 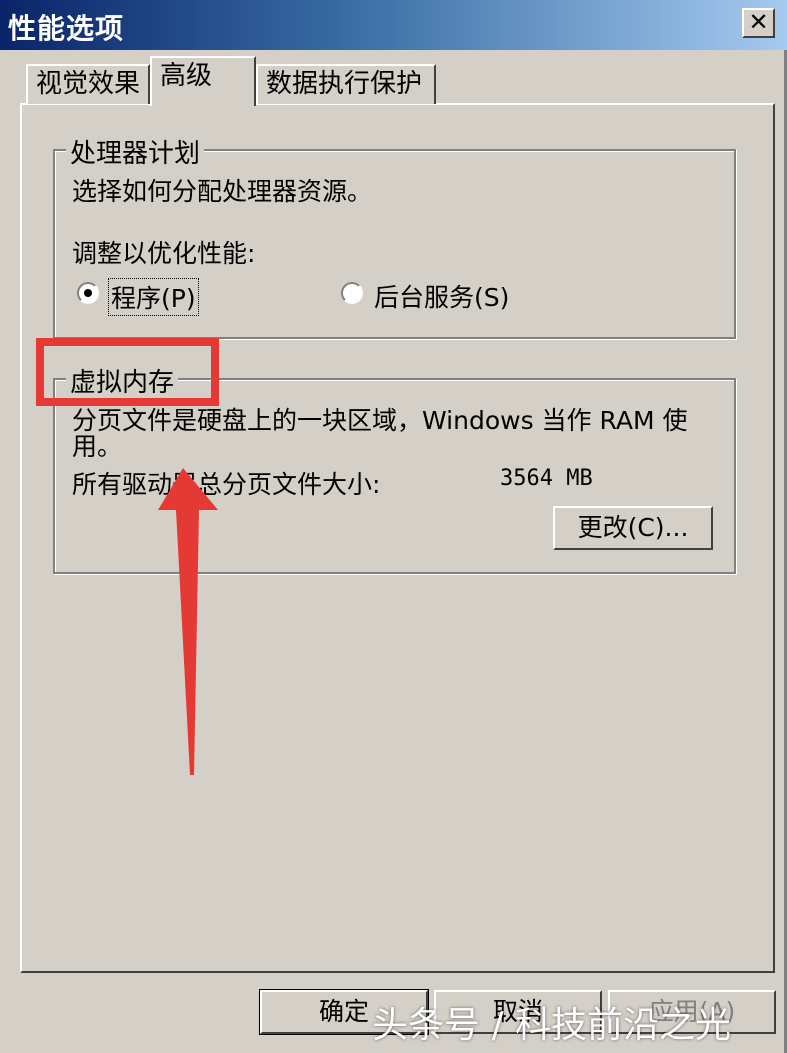 What do you see at coordinates (393, 25) in the screenshot?
I see `title-bar: 性能选项 ✕` at bounding box center [393, 25].